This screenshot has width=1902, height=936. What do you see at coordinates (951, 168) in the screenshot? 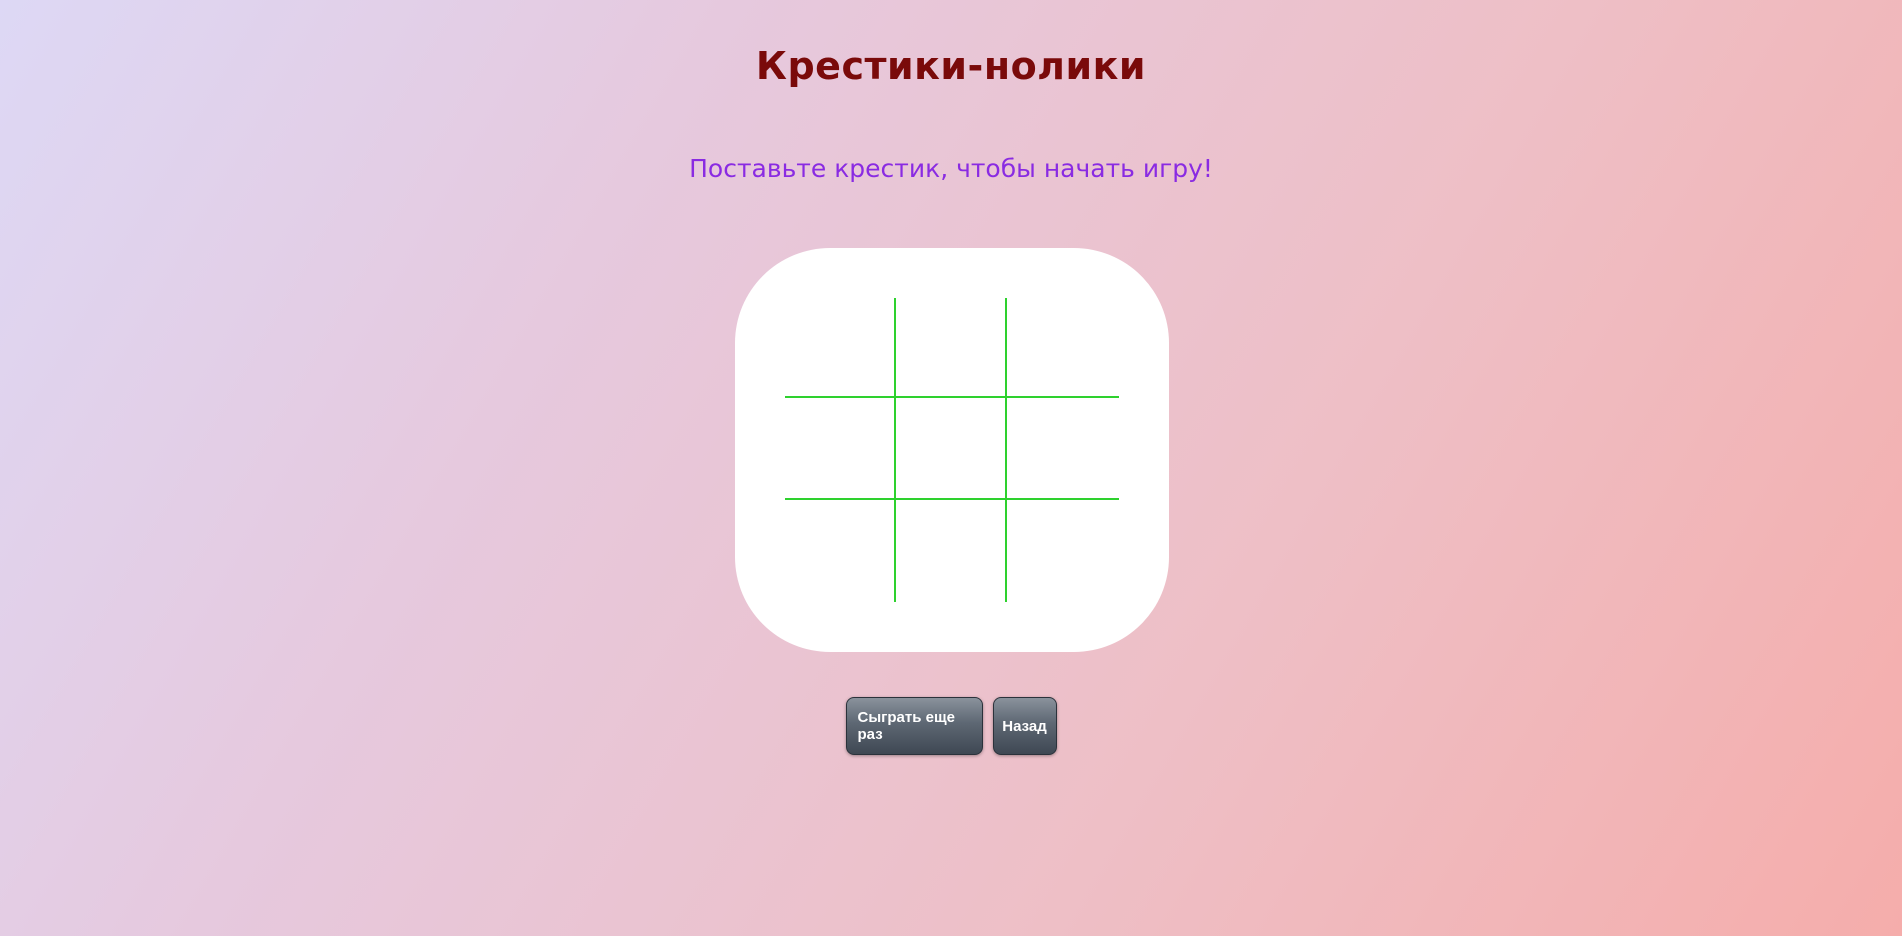
I see `game-status-message: Поставьте крестик, чтобы начать игру!` at bounding box center [951, 168].